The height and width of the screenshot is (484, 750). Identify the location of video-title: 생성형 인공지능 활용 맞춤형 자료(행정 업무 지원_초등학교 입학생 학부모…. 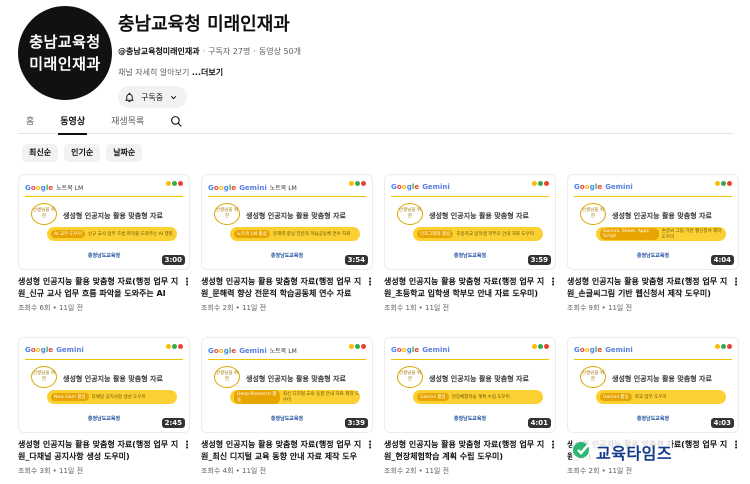
(465, 288).